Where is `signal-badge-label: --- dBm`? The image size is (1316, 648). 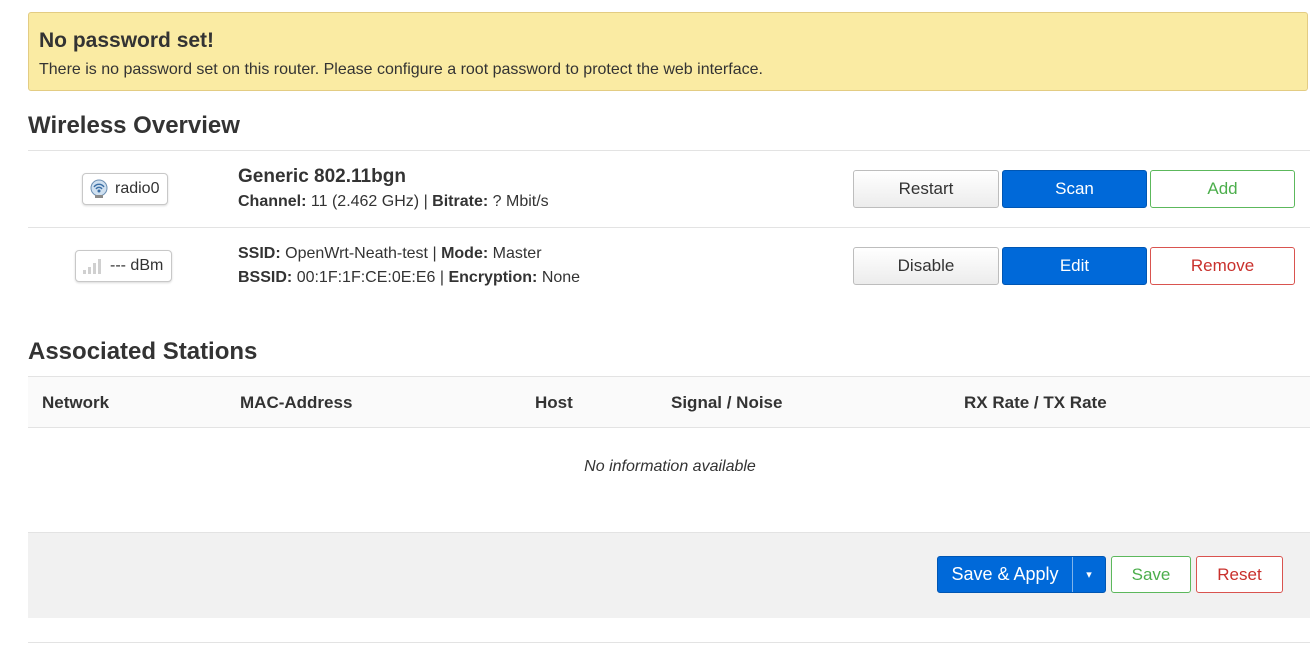 signal-badge-label: --- dBm is located at coordinates (137, 265).